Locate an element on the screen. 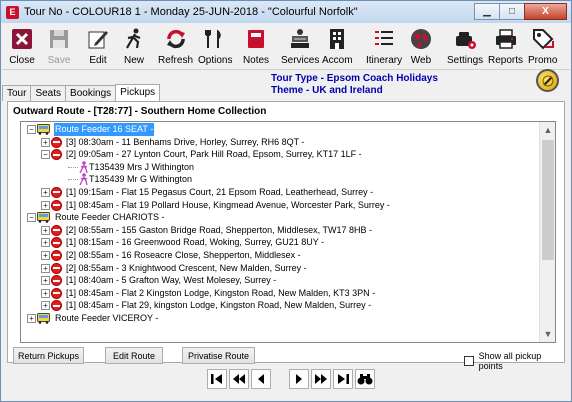 The height and width of the screenshot is (402, 572). settings-toolbar-button: Settings is located at coordinates (465, 45).